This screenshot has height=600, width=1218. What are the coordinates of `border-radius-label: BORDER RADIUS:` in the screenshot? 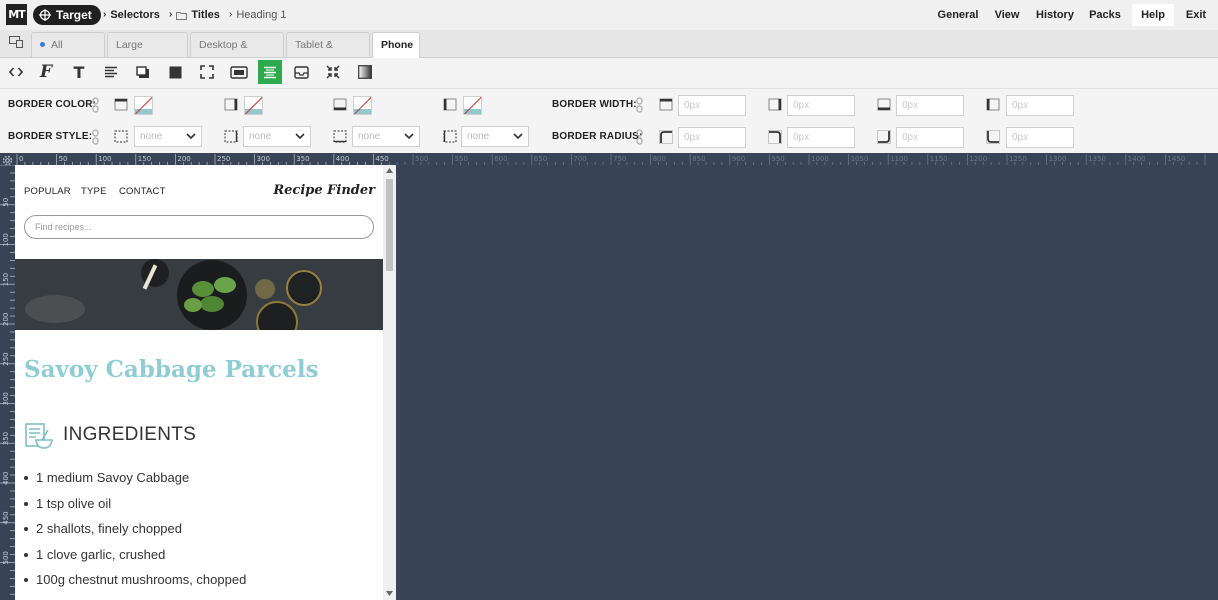 It's located at (597, 136).